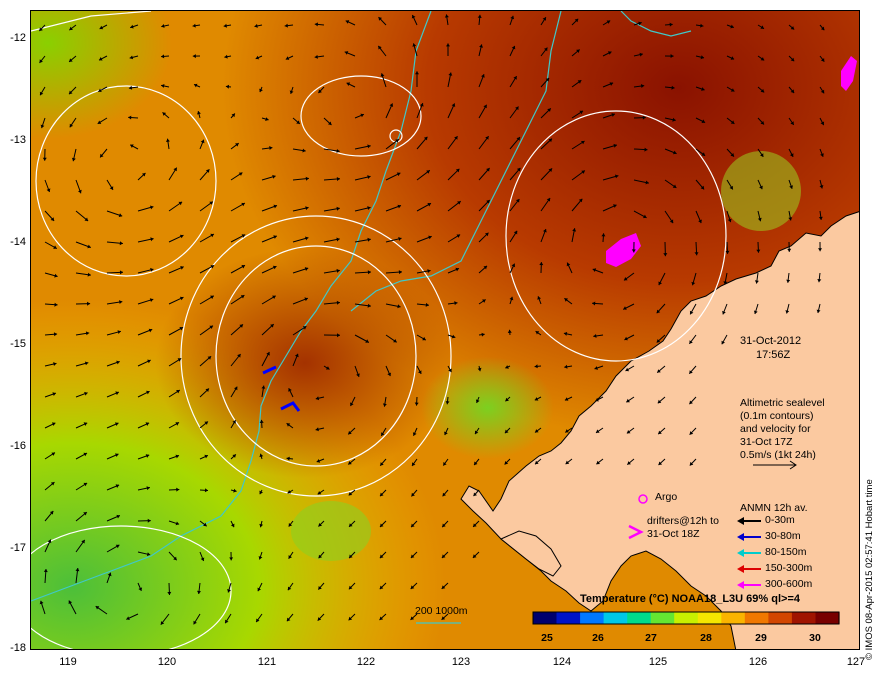 The image size is (880, 680). Describe the element at coordinates (758, 662) in the screenshot. I see `lon-tick: 126` at that location.